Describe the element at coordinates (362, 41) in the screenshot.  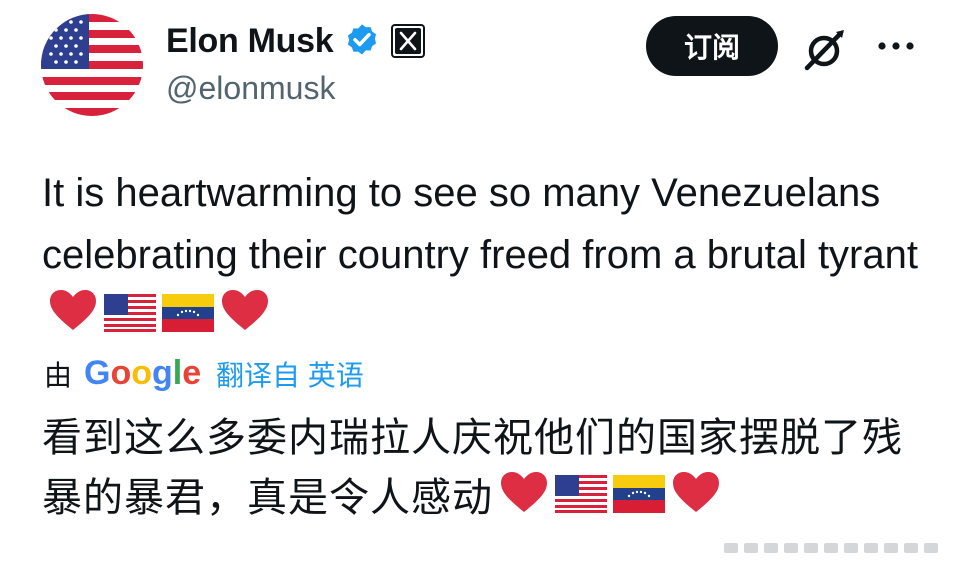
I see `verified-badge-icon` at that location.